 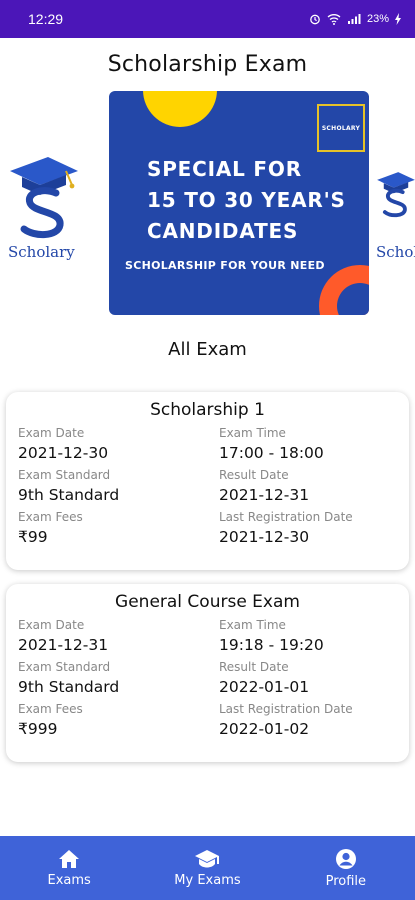 What do you see at coordinates (271, 645) in the screenshot?
I see `exam-time-value: 19:18 - 19:20` at bounding box center [271, 645].